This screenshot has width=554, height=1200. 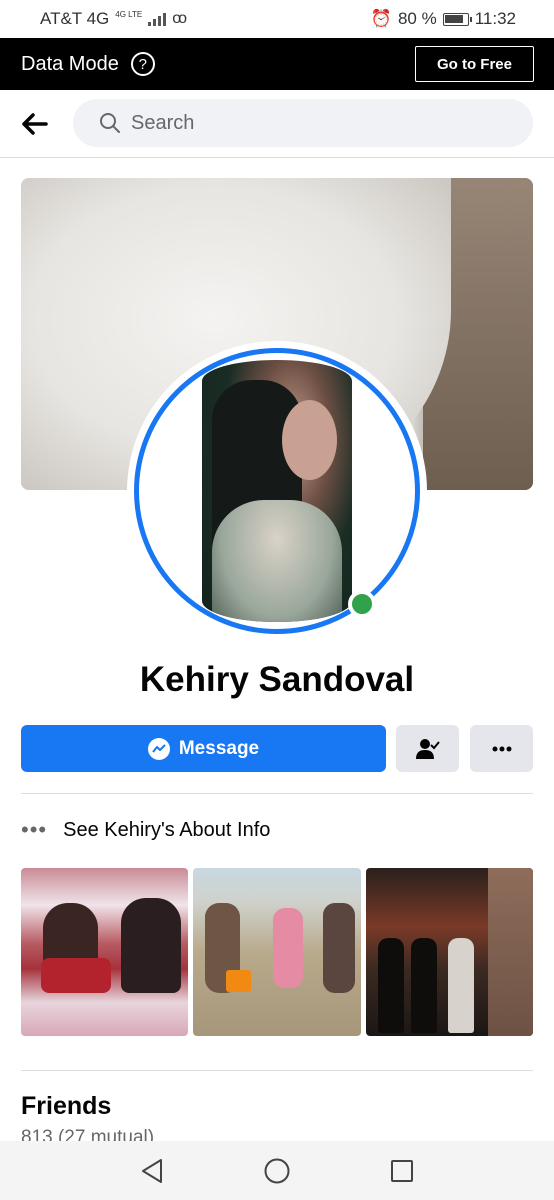 What do you see at coordinates (381, 18) in the screenshot?
I see `alarm-icon: ⏰` at bounding box center [381, 18].